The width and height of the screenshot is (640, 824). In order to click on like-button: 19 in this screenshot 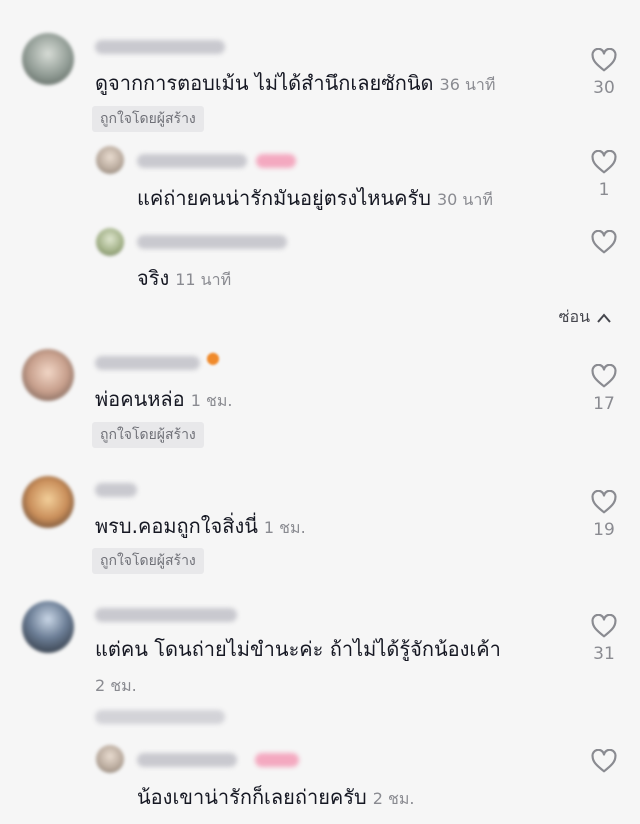, I will do `click(604, 515)`.